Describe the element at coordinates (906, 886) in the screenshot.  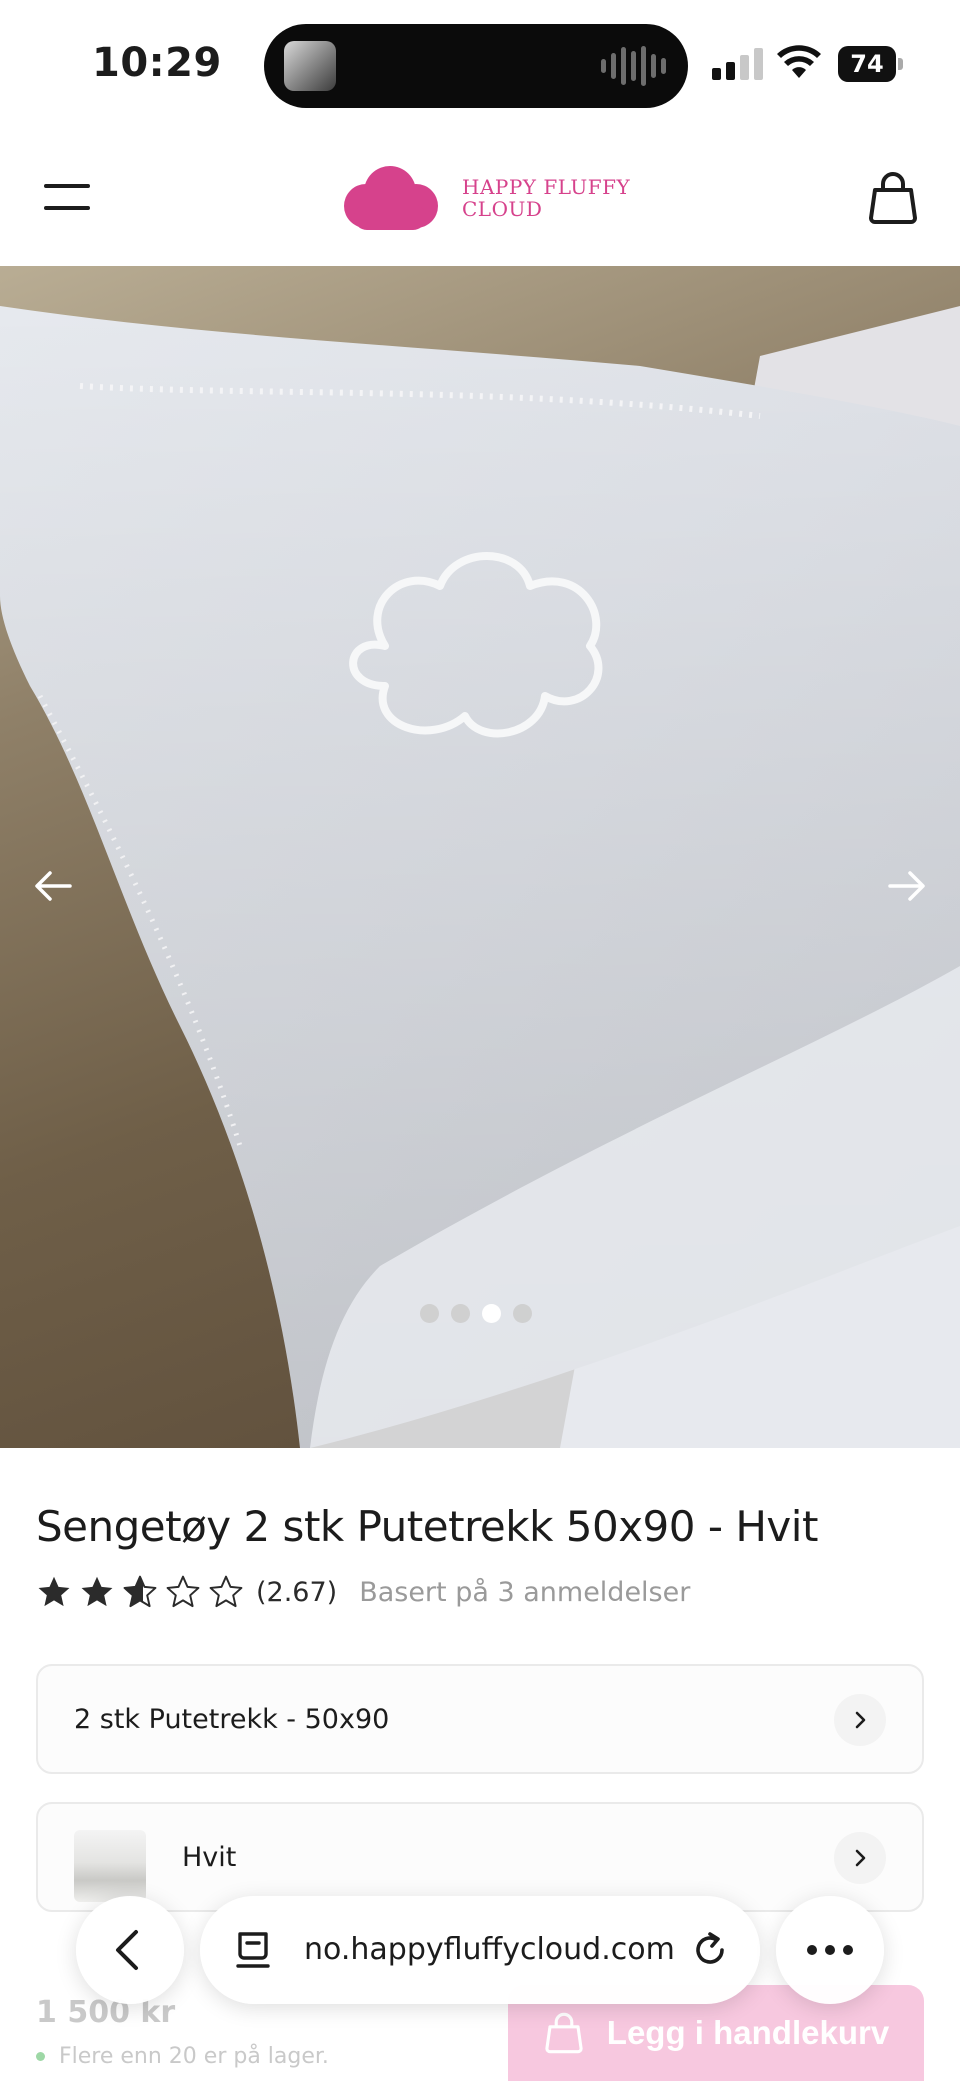
I see `next-image-arrow-icon` at that location.